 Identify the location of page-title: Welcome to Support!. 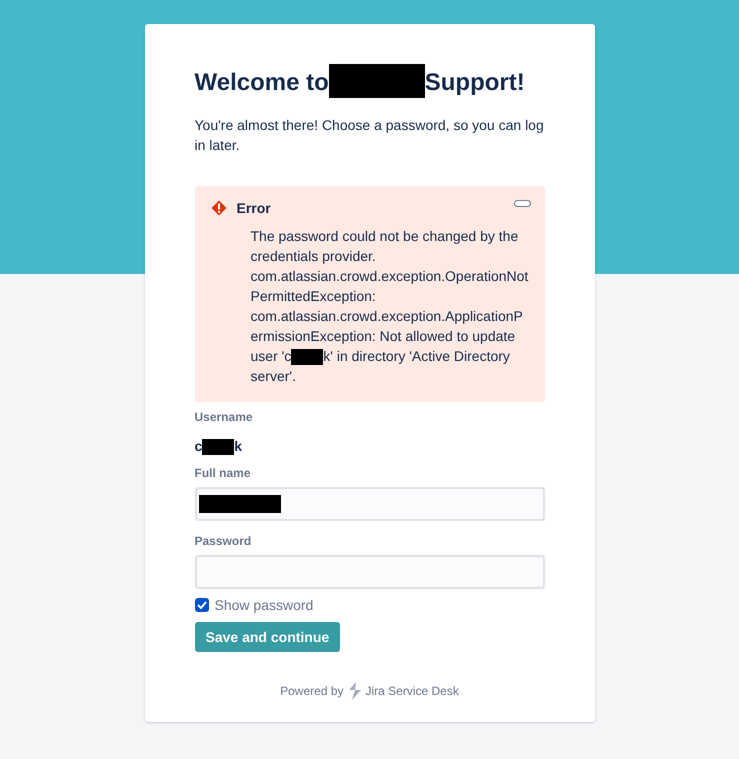
(369, 81).